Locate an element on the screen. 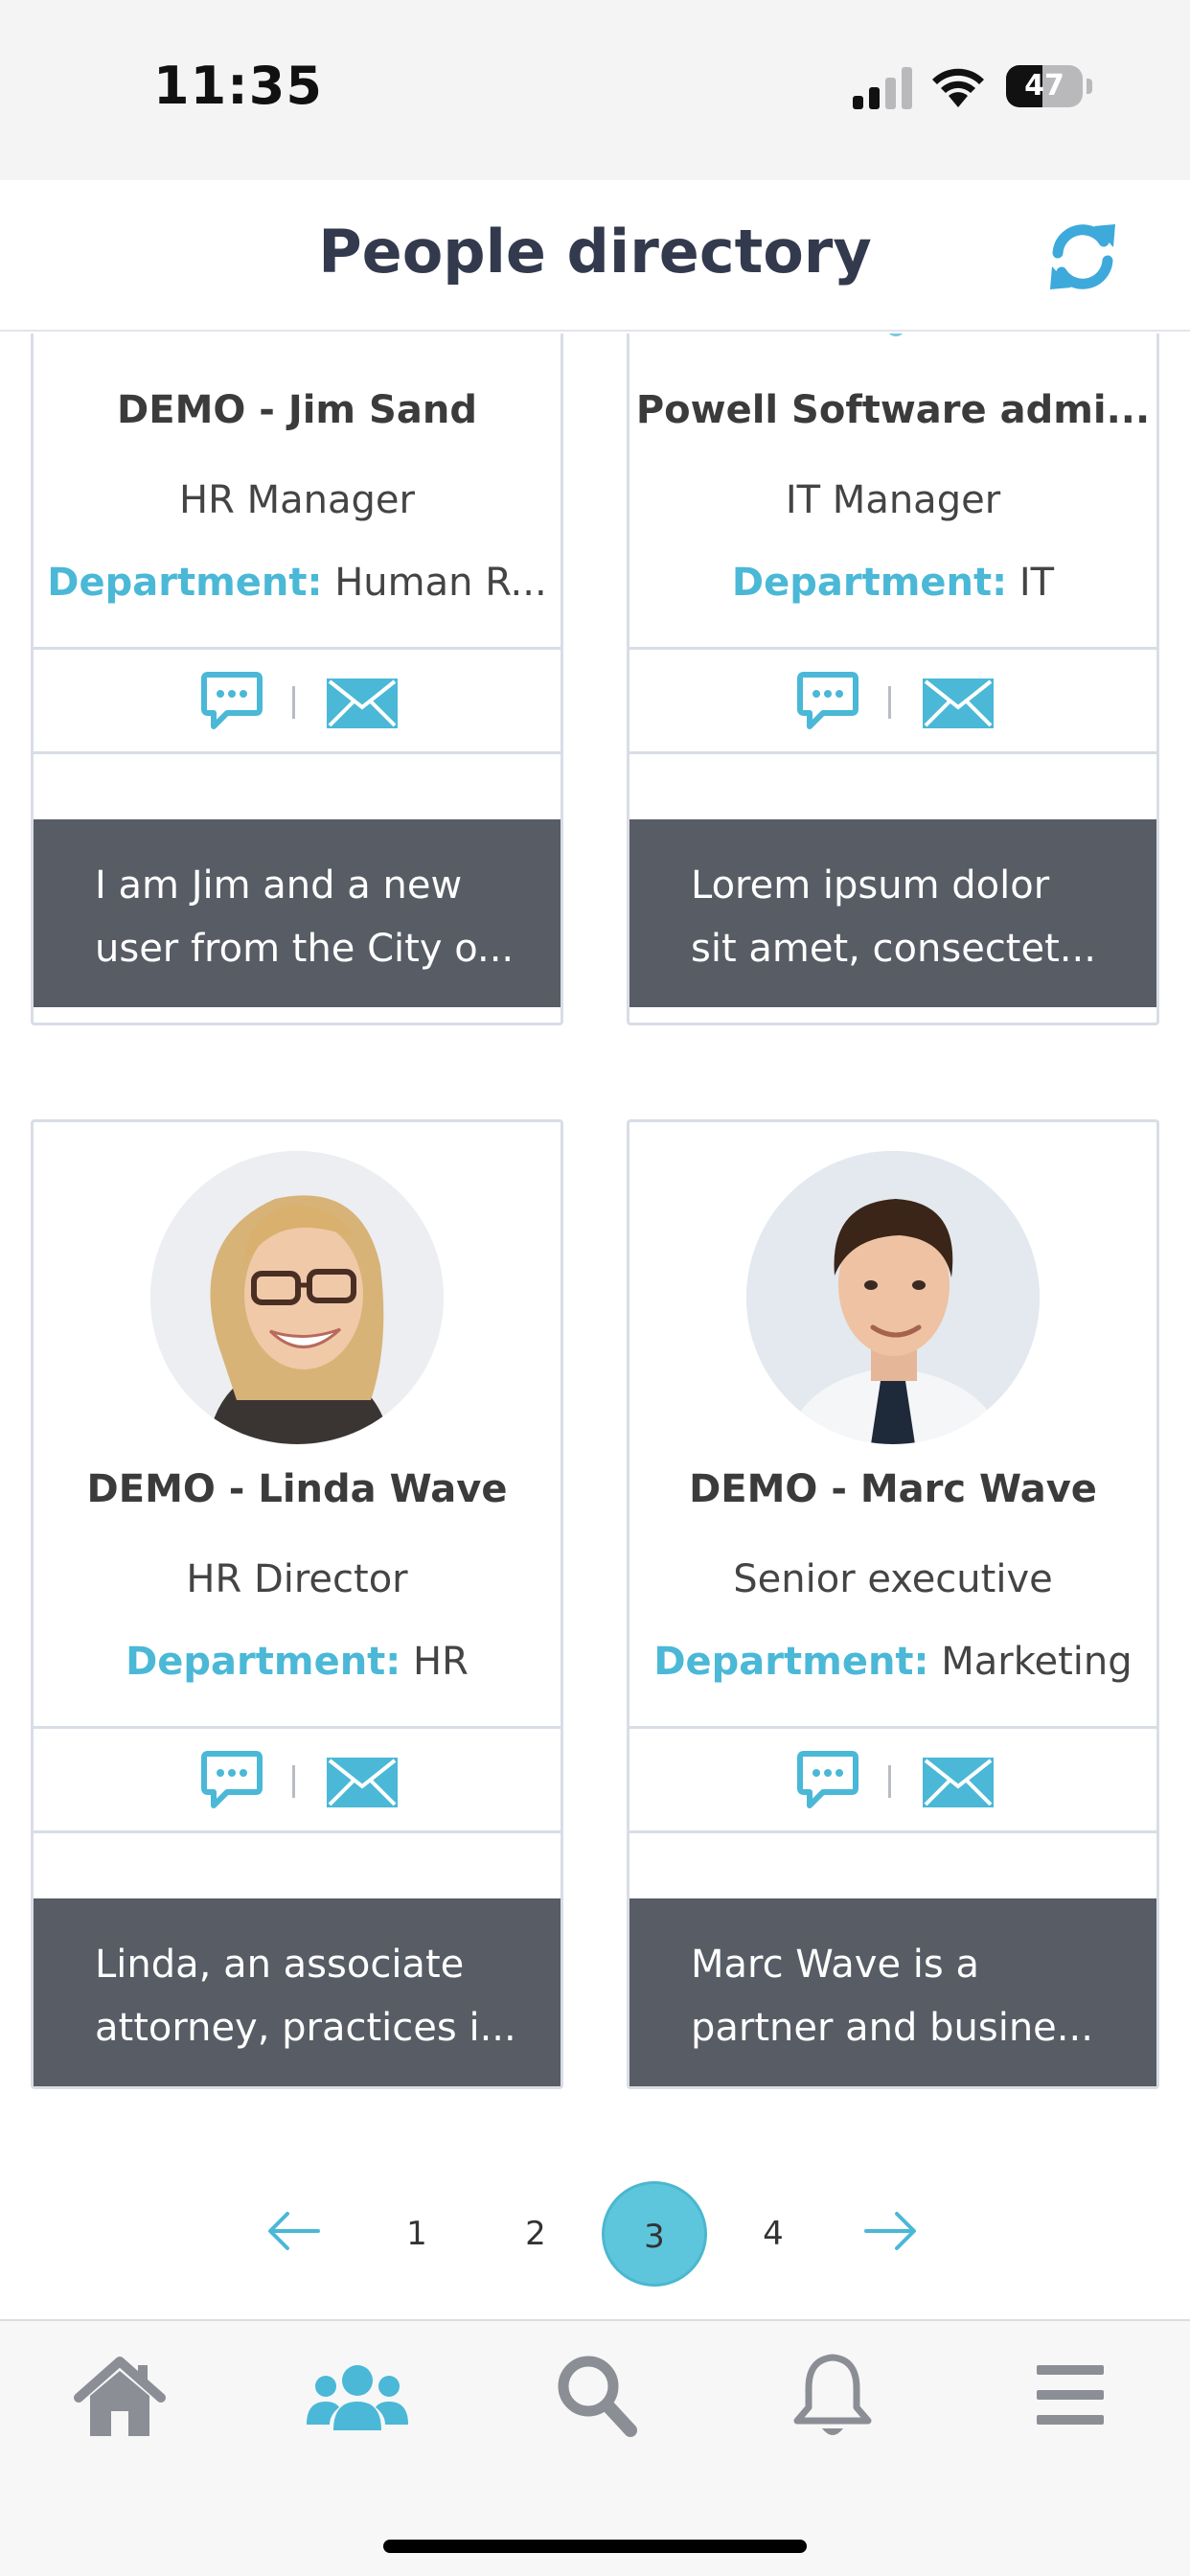  person-department: Department: IT is located at coordinates (893, 583).